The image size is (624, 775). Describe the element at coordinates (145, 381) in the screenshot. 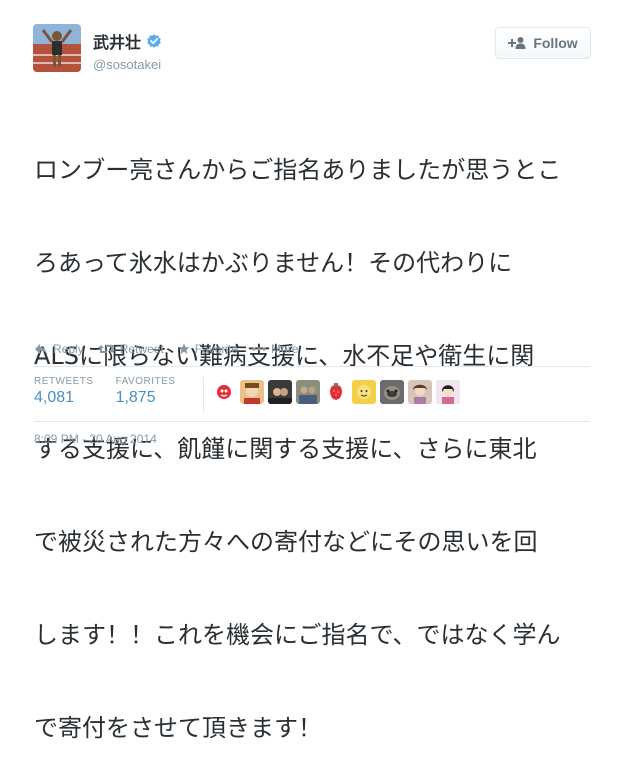

I see `favorites-label: FAVORITES` at that location.